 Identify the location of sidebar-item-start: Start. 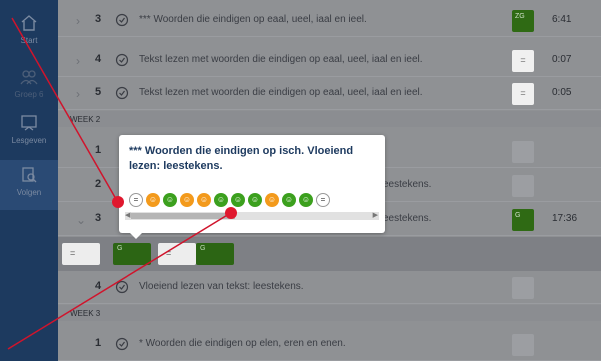
(29, 39).